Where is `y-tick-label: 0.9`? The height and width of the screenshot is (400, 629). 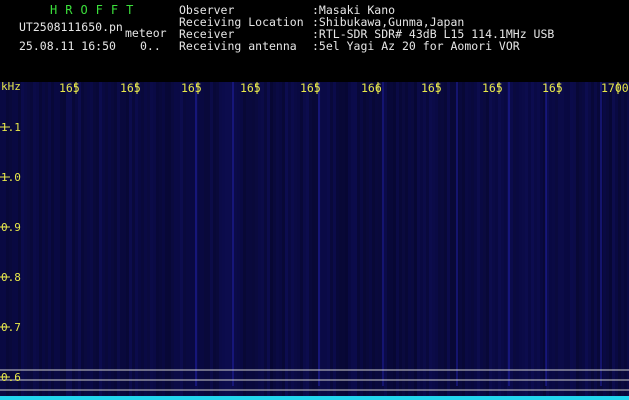
y-tick-label: 0.9 is located at coordinates (11, 227).